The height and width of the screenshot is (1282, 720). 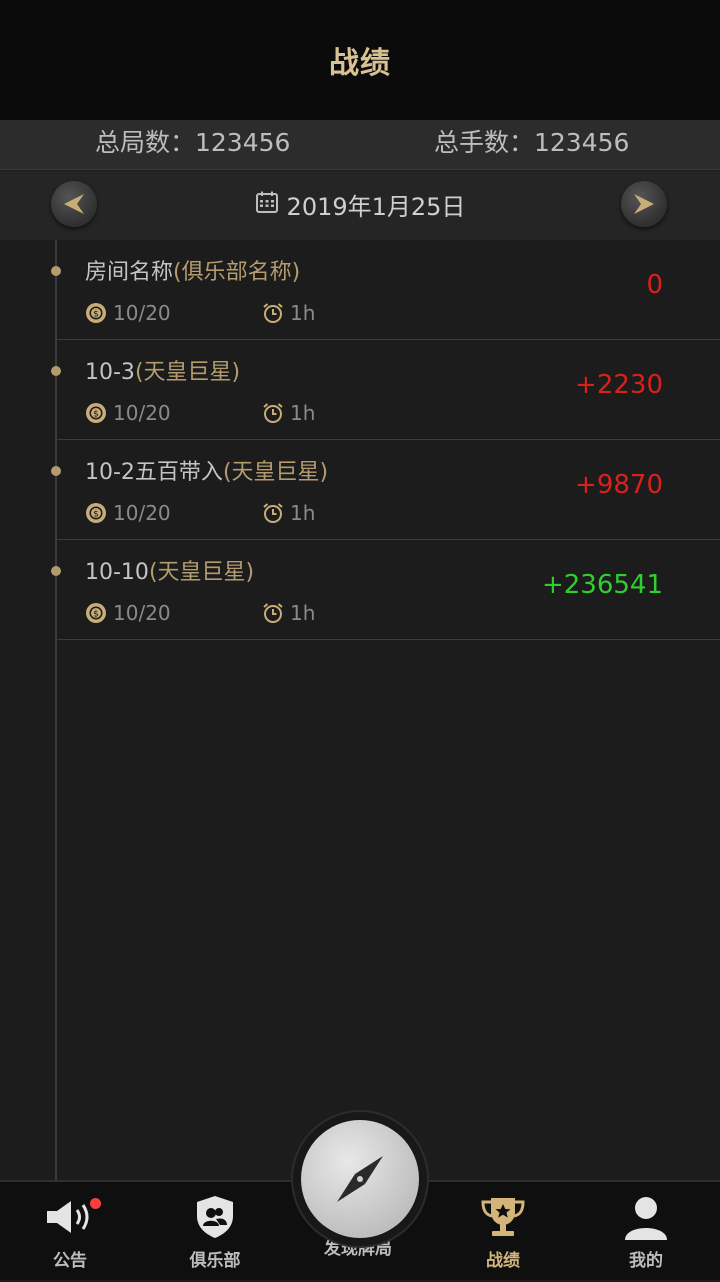 What do you see at coordinates (619, 485) in the screenshot?
I see `score-value: +9870` at bounding box center [619, 485].